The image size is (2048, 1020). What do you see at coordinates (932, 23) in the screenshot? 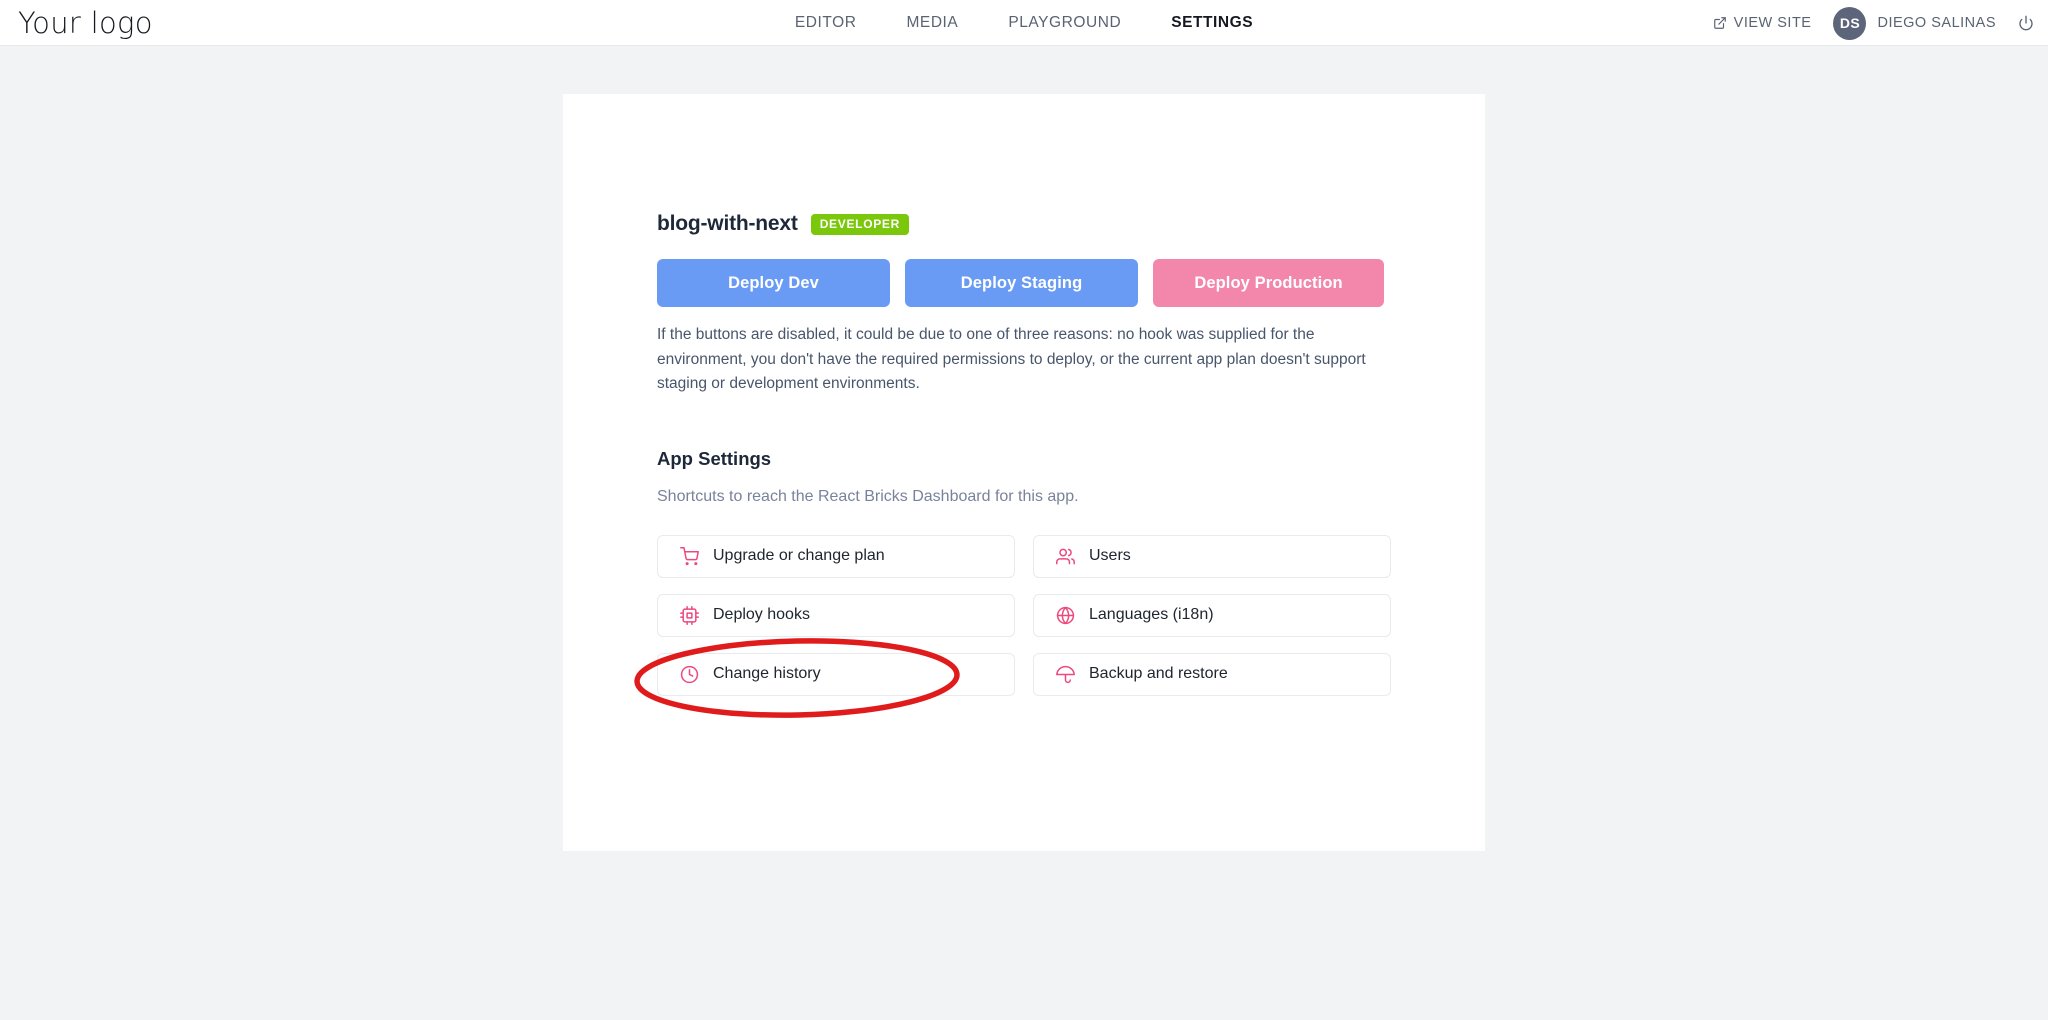
I see `nav-item-media: MEDIA` at bounding box center [932, 23].